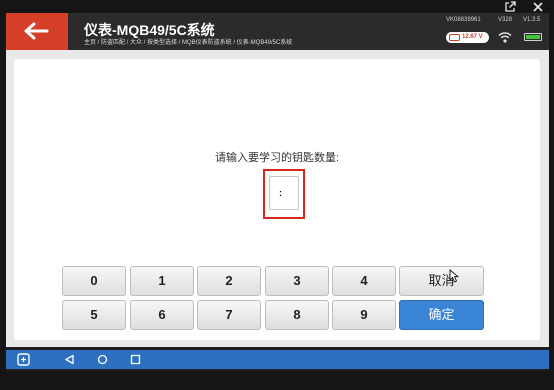  I want to click on wifi-icon, so click(505, 37).